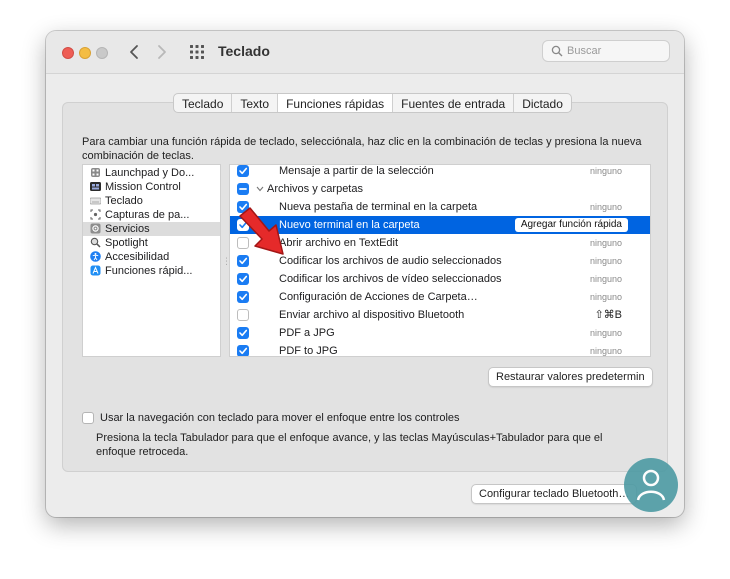 The height and width of the screenshot is (579, 730). I want to click on search-icon, so click(557, 51).